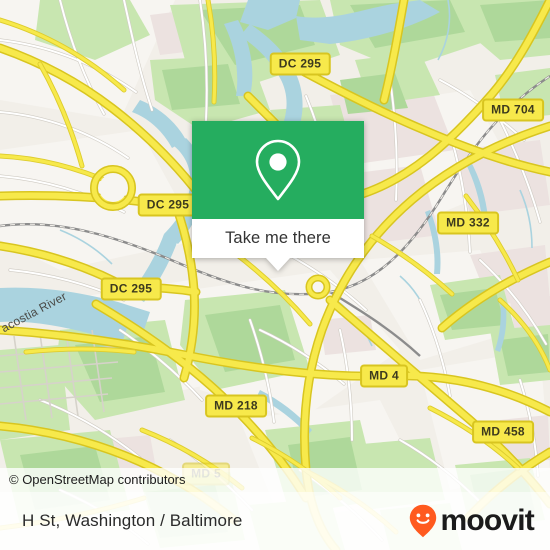  Describe the element at coordinates (278, 264) in the screenshot. I see `callout-tail` at that location.